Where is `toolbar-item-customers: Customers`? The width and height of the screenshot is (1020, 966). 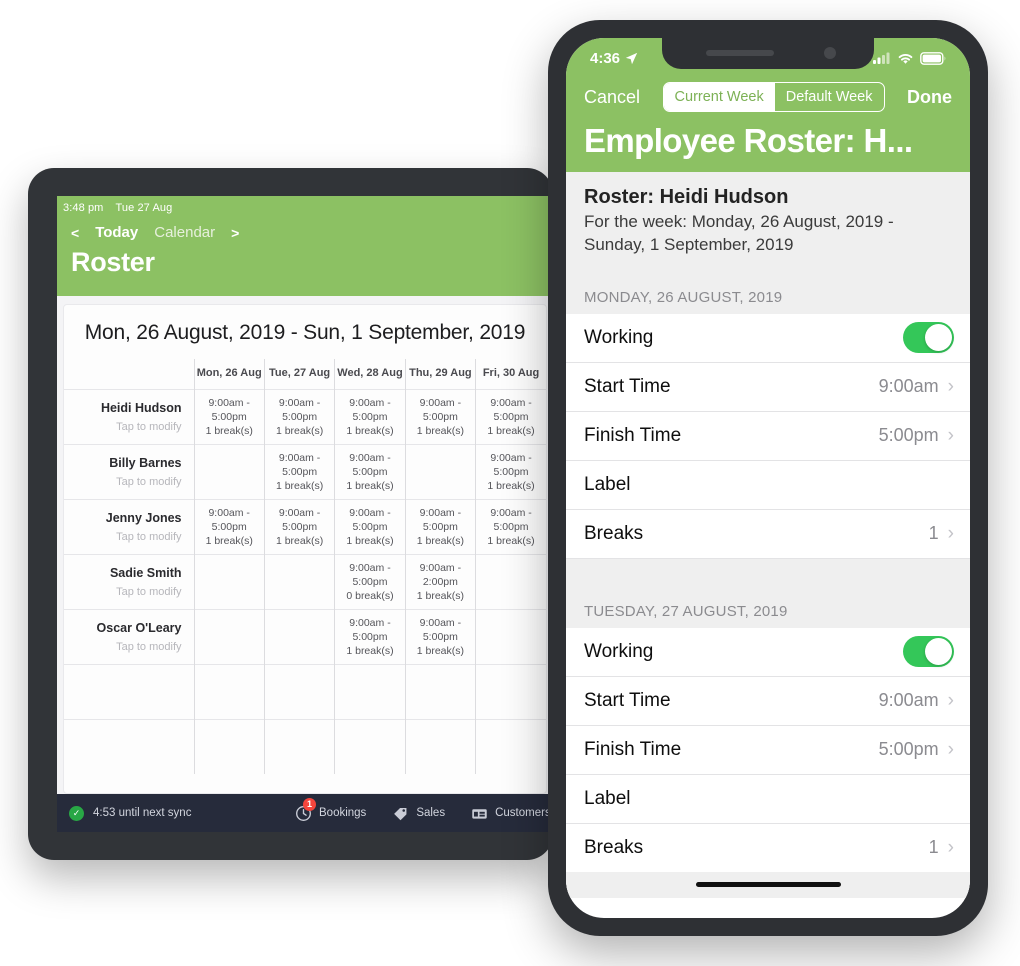 toolbar-item-customers: Customers is located at coordinates (511, 813).